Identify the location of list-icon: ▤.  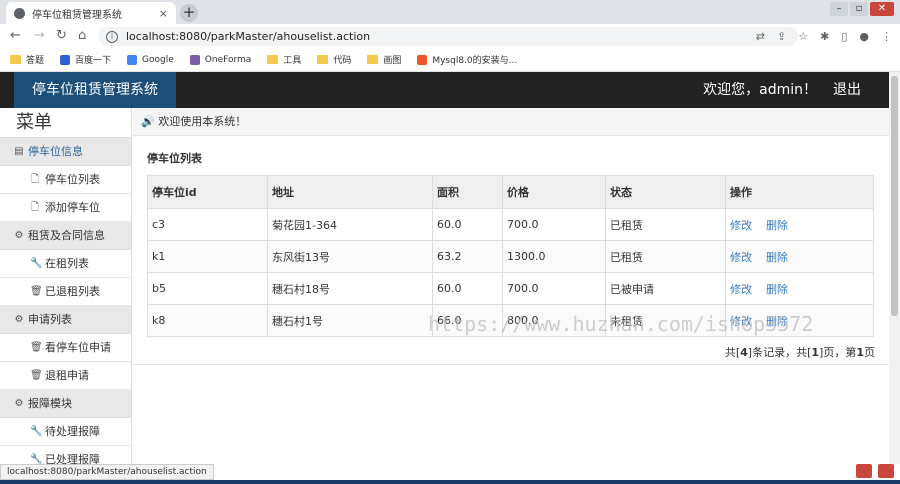
(19, 151).